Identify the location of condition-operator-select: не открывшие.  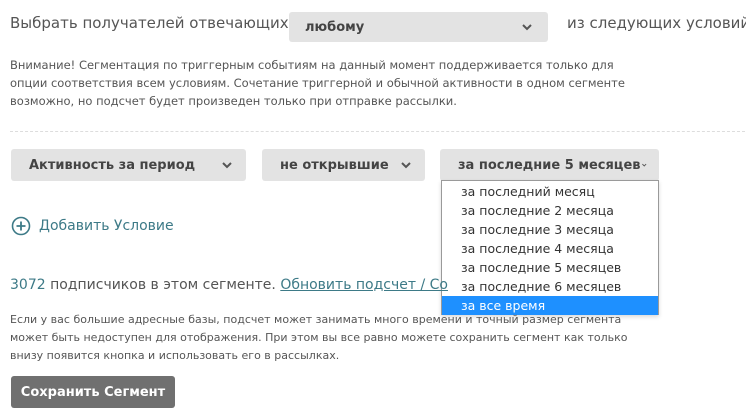
(343, 165).